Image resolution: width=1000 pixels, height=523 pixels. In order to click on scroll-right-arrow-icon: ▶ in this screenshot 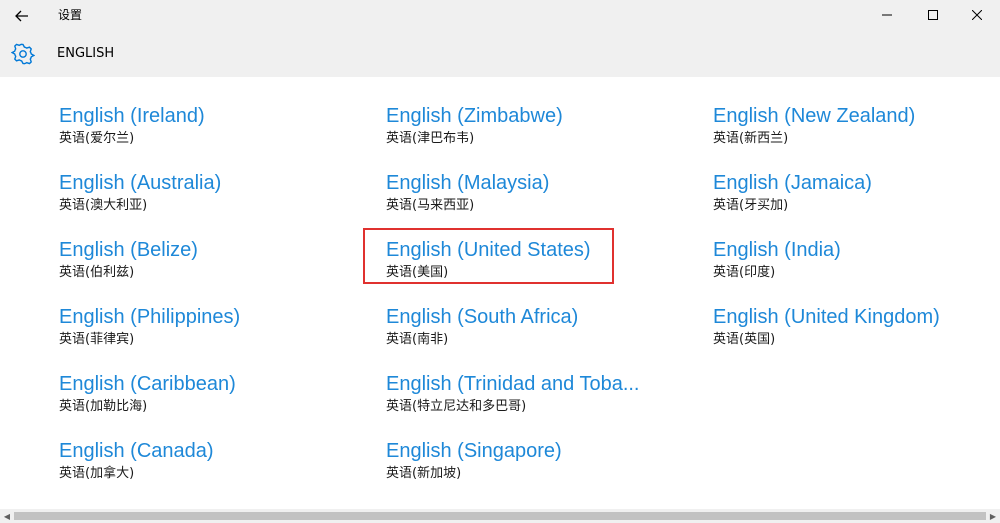, I will do `click(993, 516)`.